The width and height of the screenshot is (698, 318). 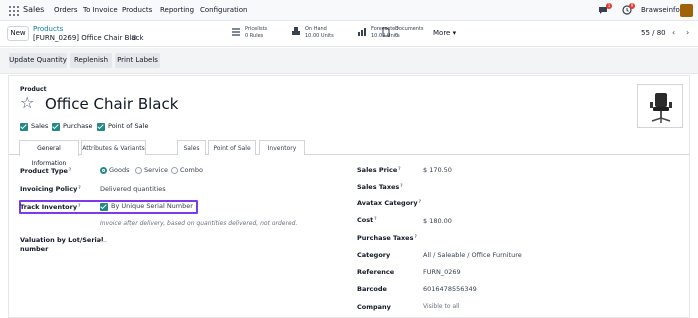 What do you see at coordinates (100, 10) in the screenshot?
I see `menu-to-invoice: To Invoice` at bounding box center [100, 10].